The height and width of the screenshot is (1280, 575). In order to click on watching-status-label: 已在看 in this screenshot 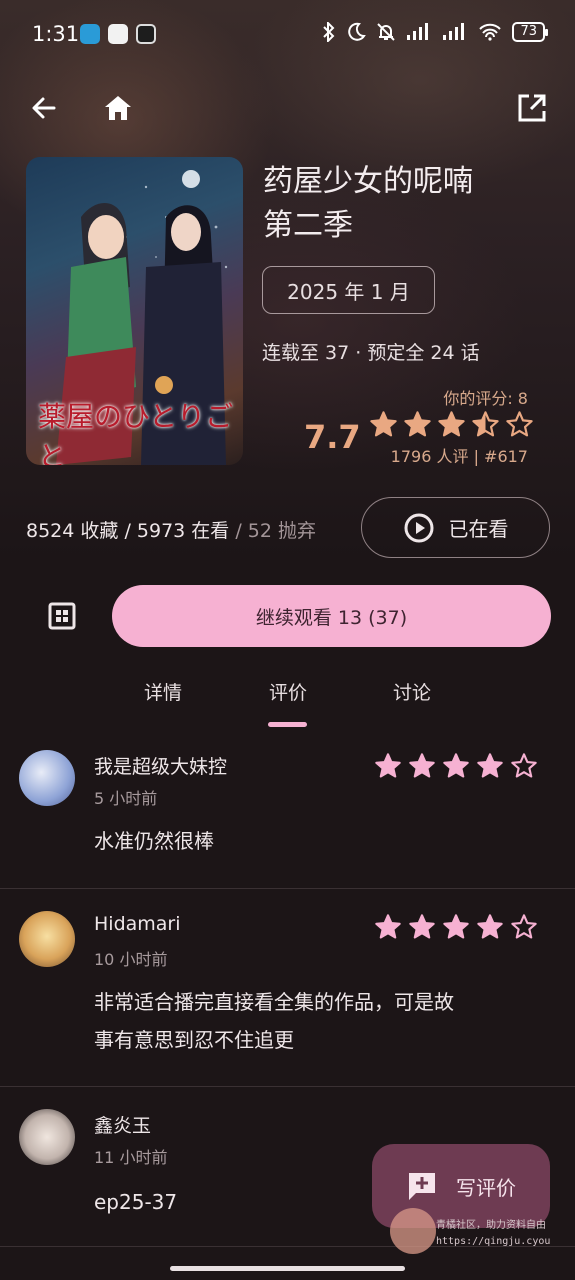, I will do `click(478, 529)`.